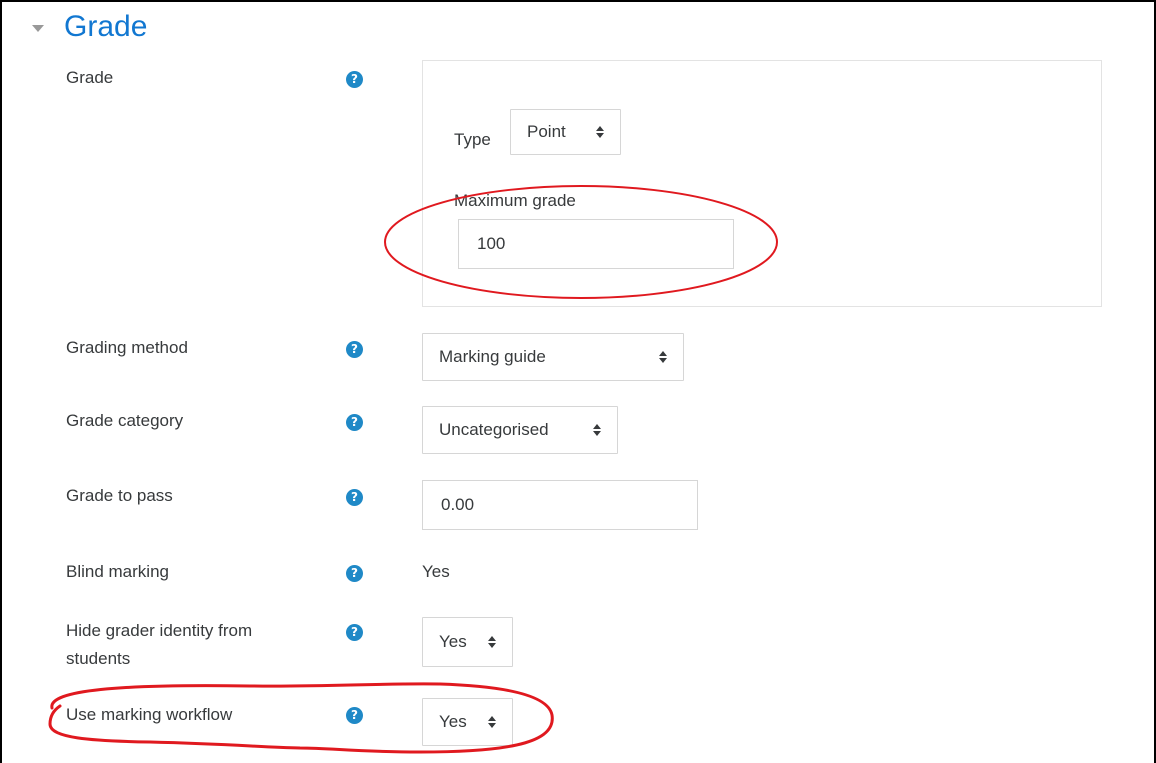  I want to click on grade-to-pass-value: 0.00, so click(458, 504).